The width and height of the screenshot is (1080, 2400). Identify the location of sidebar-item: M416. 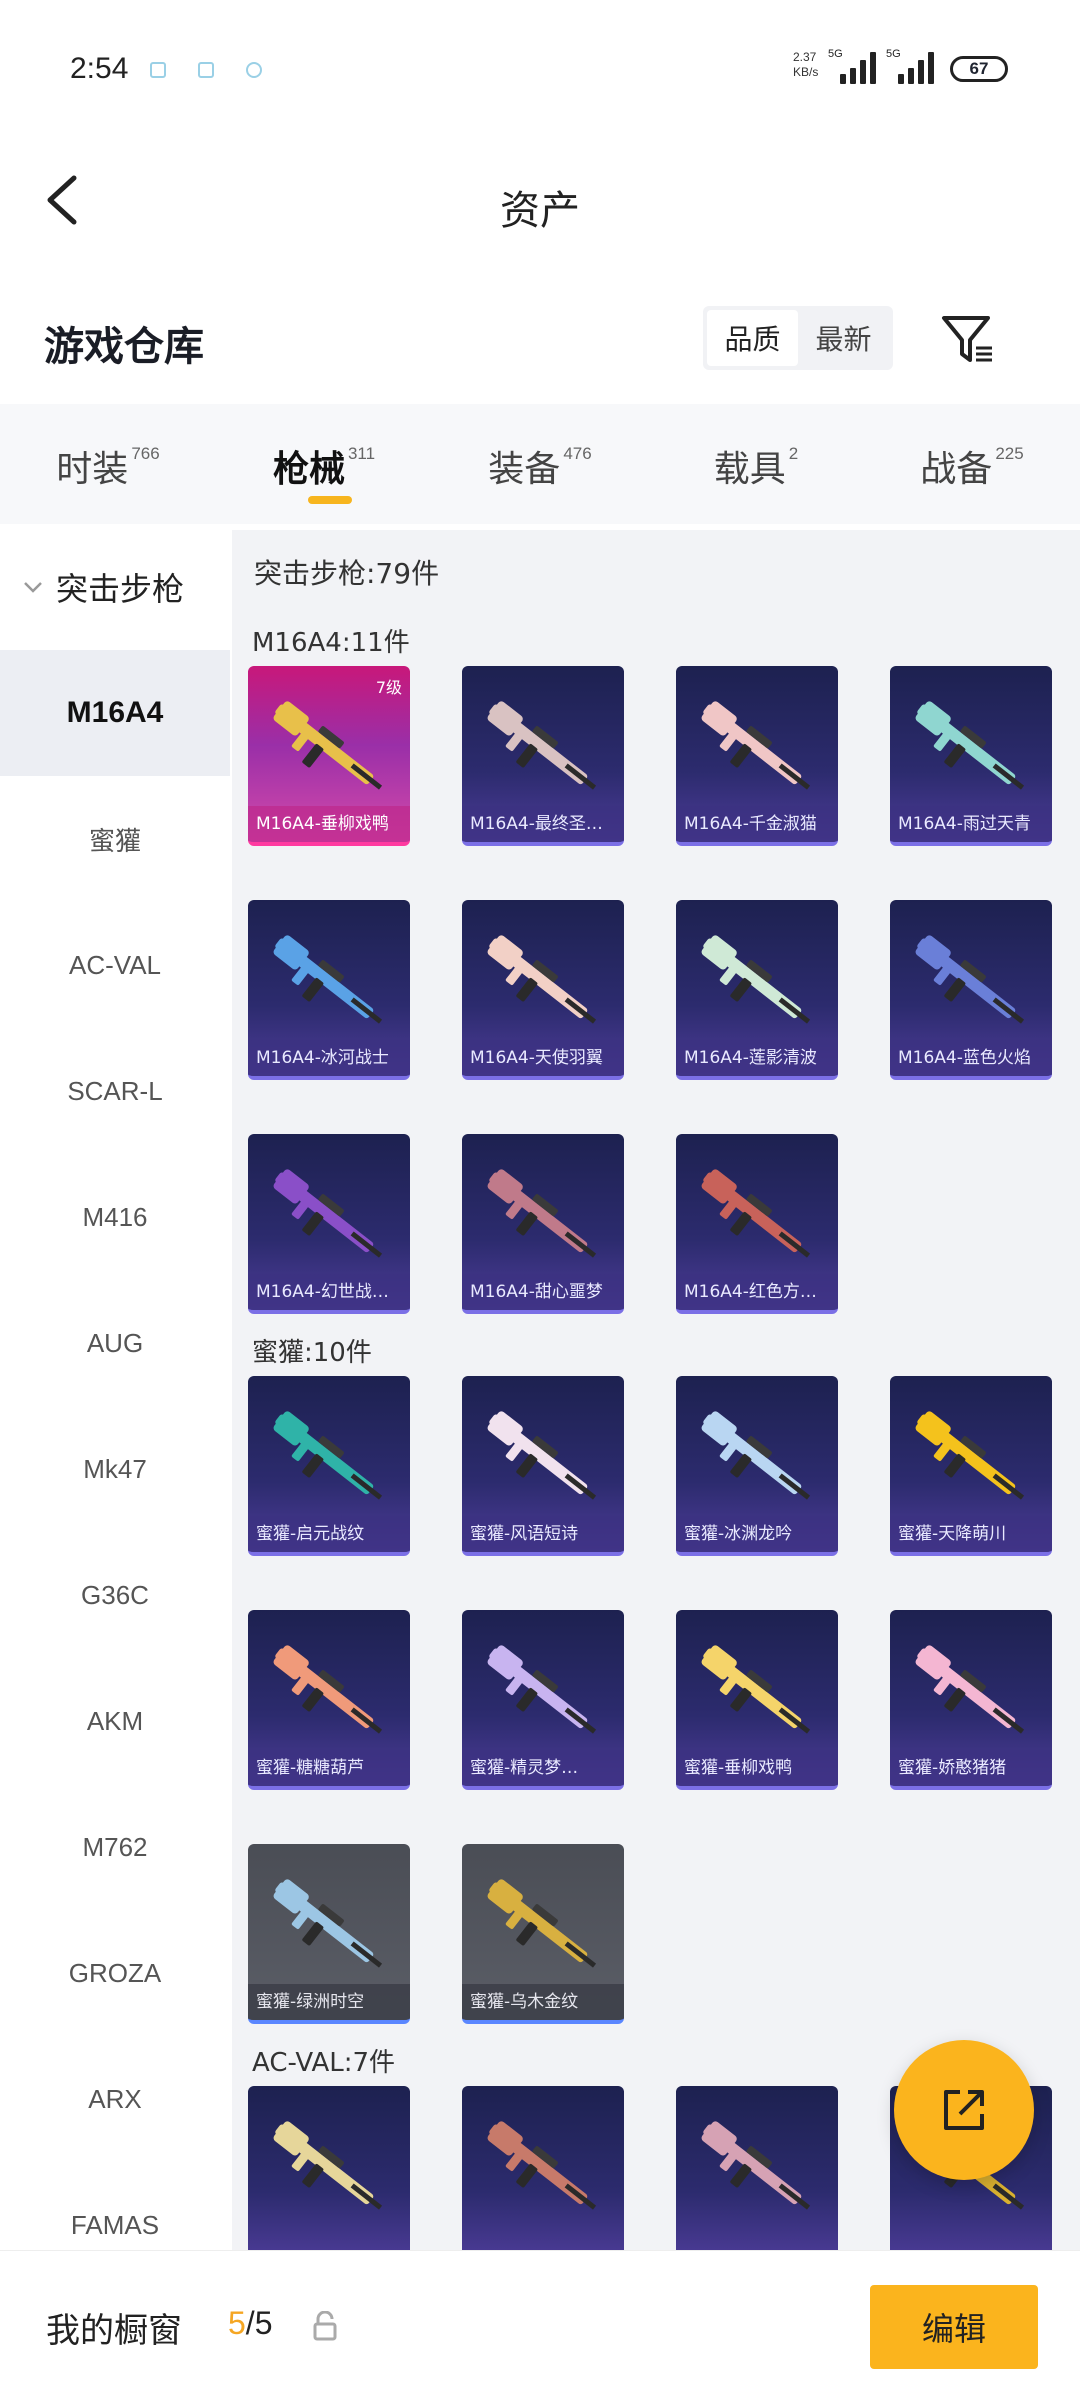
(115, 1217).